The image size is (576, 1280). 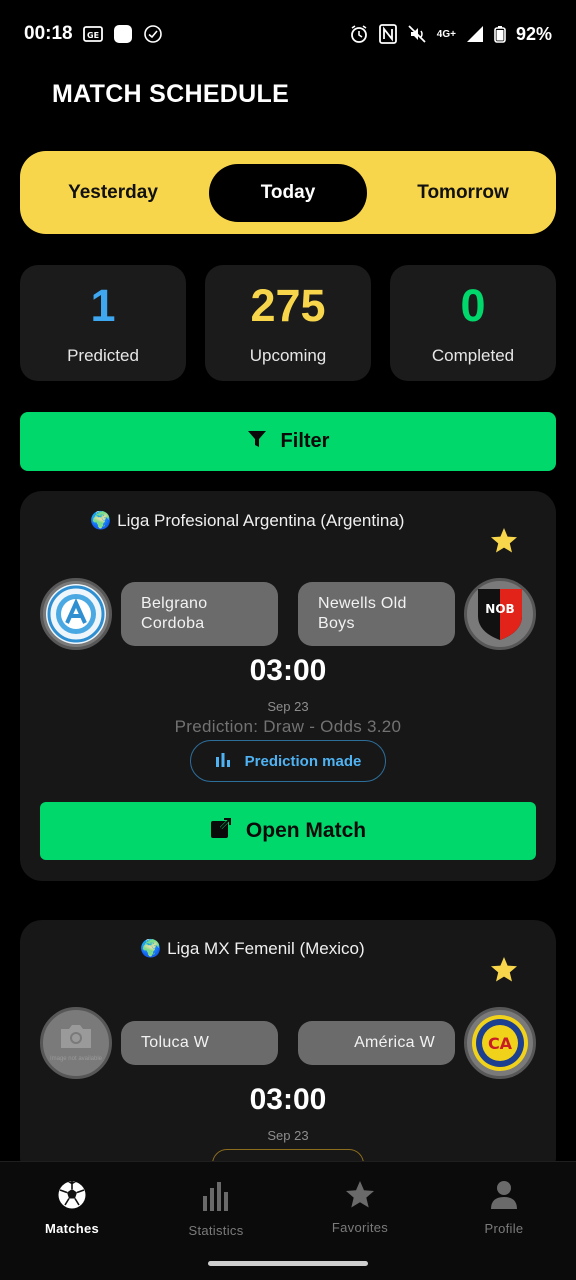 What do you see at coordinates (153, 34) in the screenshot?
I see `check-circle-icon` at bounding box center [153, 34].